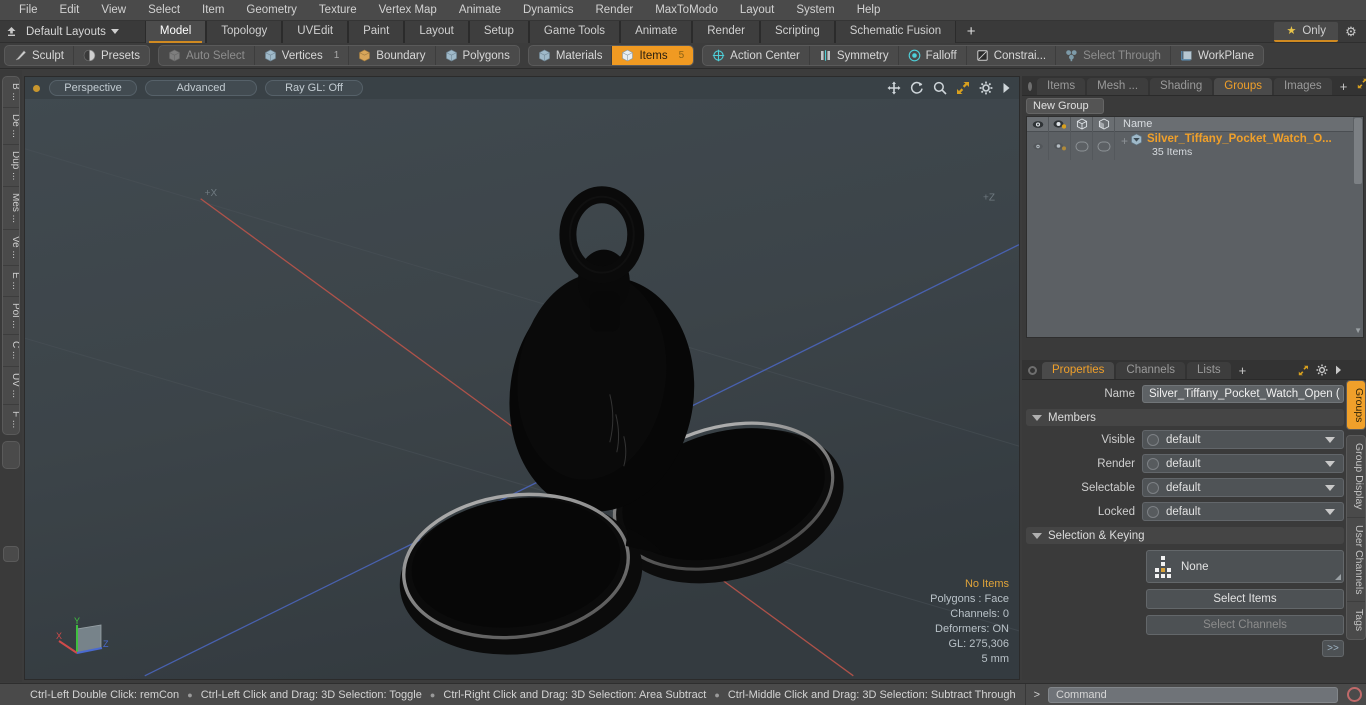 This screenshot has width=1366, height=705. What do you see at coordinates (574, 31) in the screenshot?
I see `layout-tab-game-tools: Game Tools` at bounding box center [574, 31].